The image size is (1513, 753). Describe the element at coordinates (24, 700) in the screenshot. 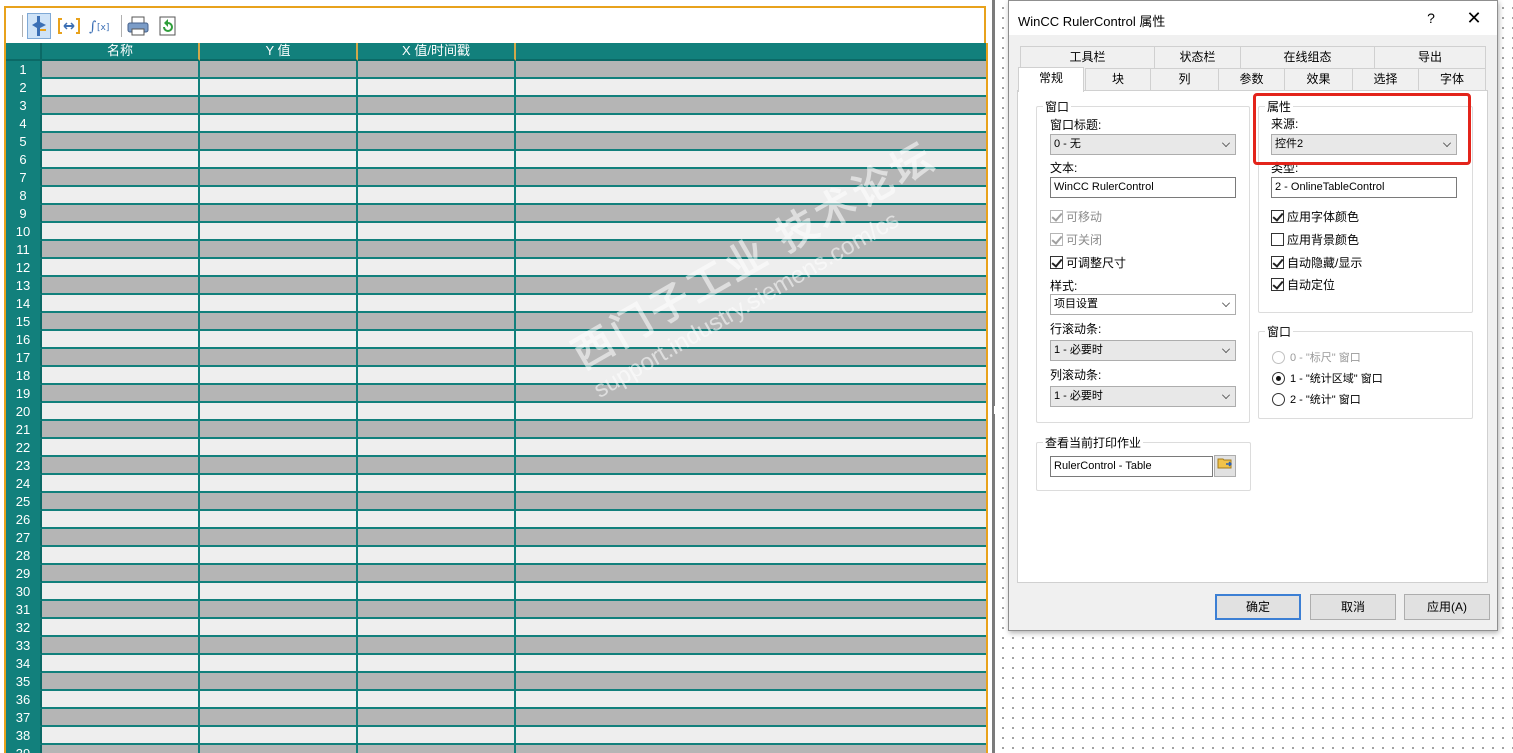

I see `row-number: 36` at that location.